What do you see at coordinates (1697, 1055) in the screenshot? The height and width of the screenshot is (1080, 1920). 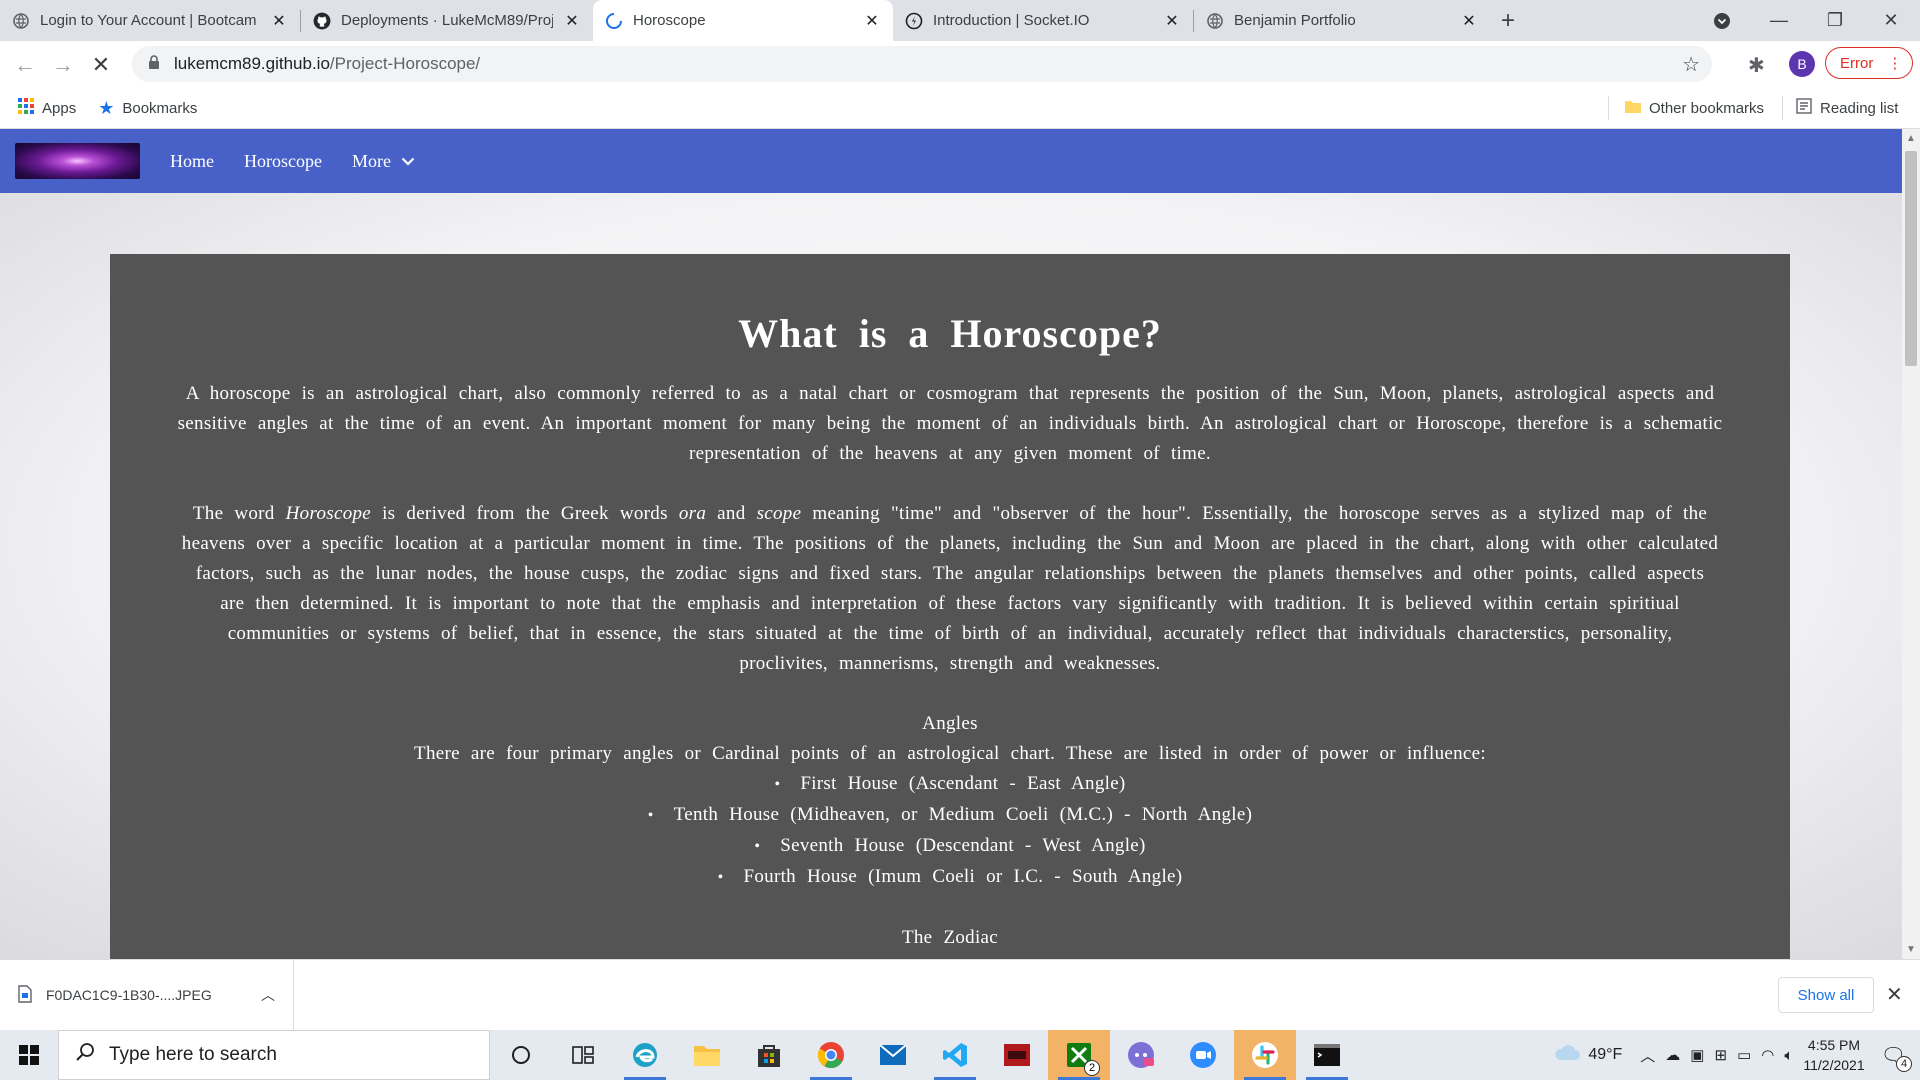 I see `device-icon: ▣` at bounding box center [1697, 1055].